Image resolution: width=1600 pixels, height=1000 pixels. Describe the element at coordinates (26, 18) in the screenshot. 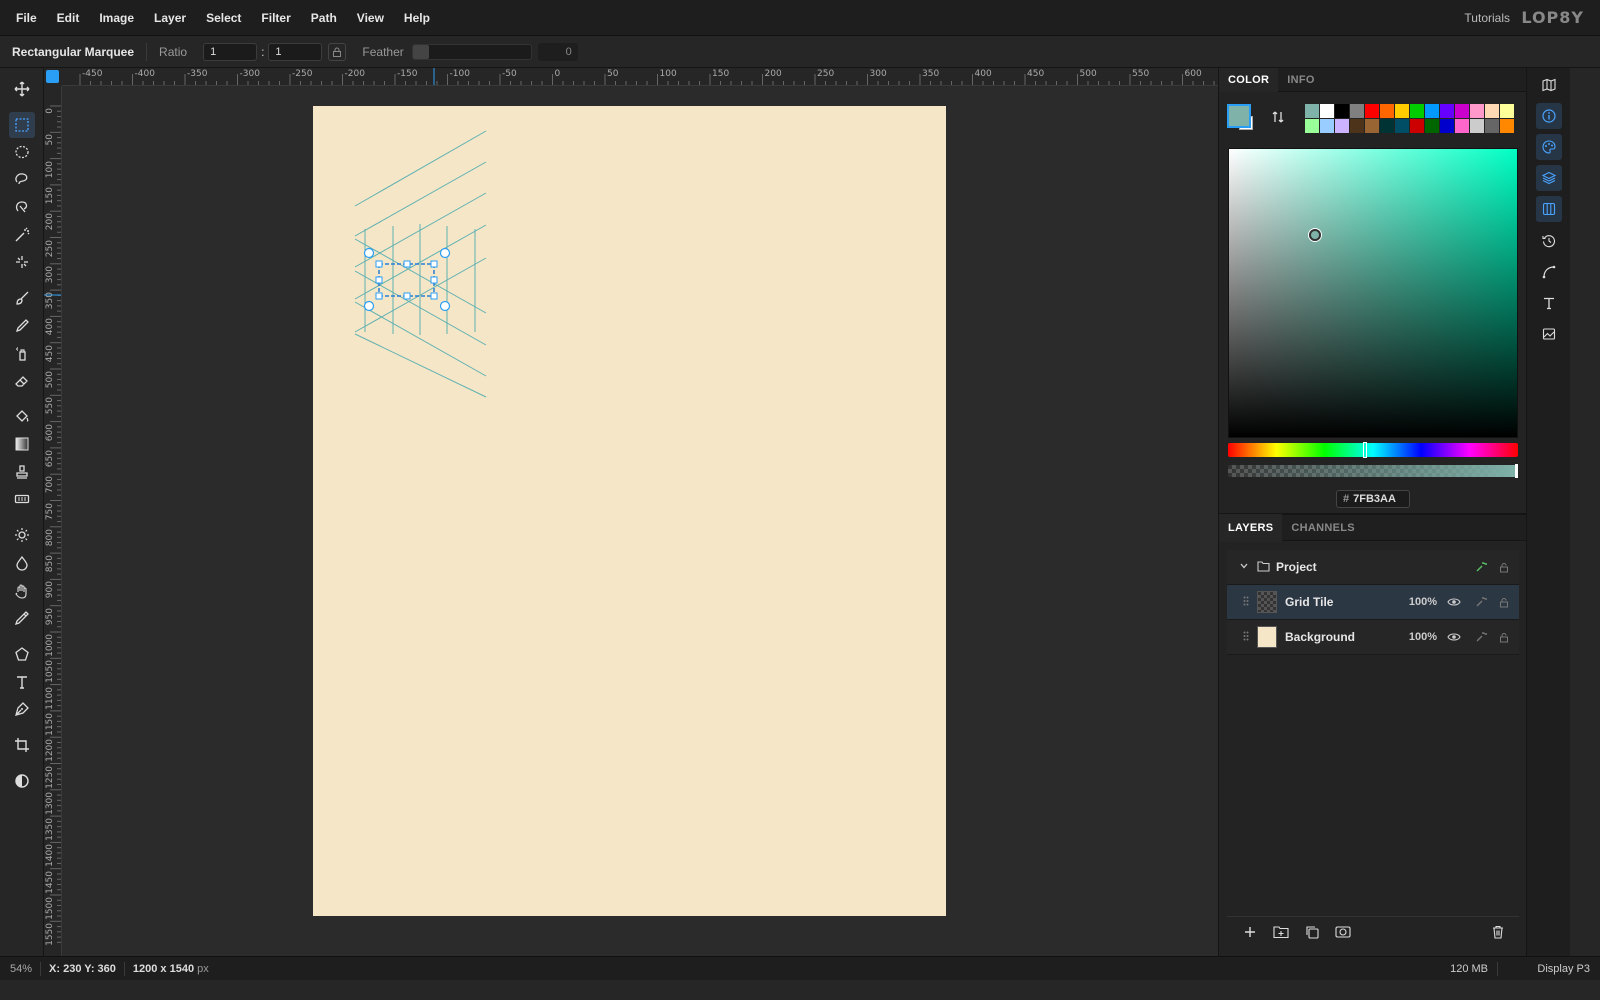

I see `menu-file: File` at that location.